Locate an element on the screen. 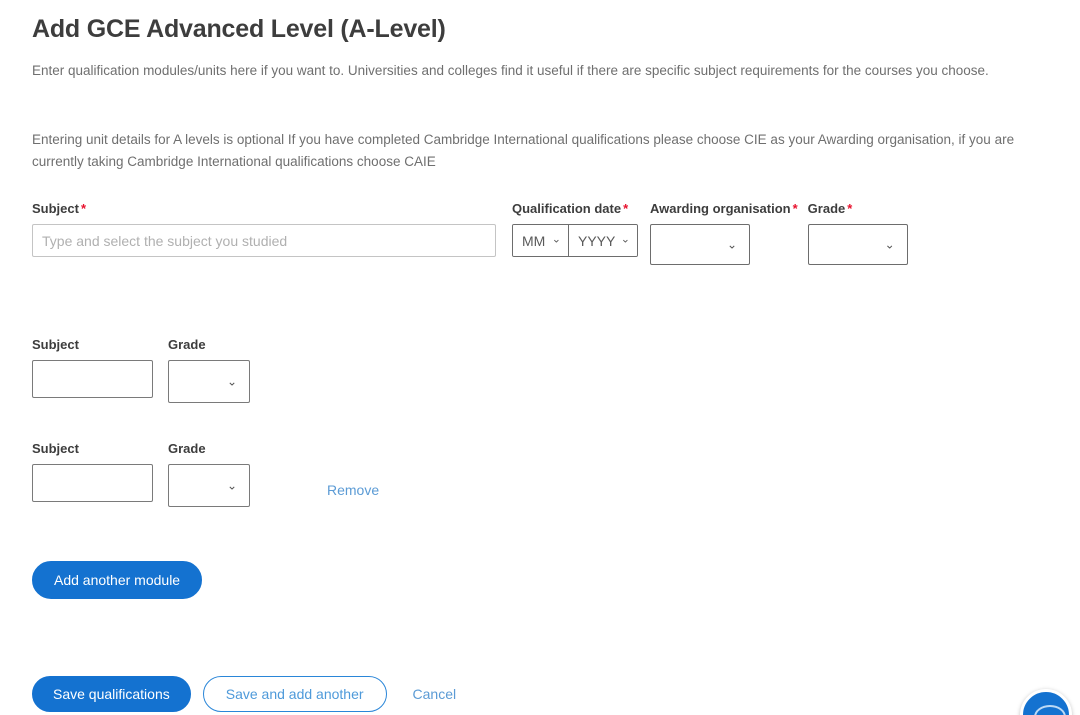 The height and width of the screenshot is (715, 1080). qualification-date-group: MM ⌄ YYYY ⌄ is located at coordinates (575, 240).